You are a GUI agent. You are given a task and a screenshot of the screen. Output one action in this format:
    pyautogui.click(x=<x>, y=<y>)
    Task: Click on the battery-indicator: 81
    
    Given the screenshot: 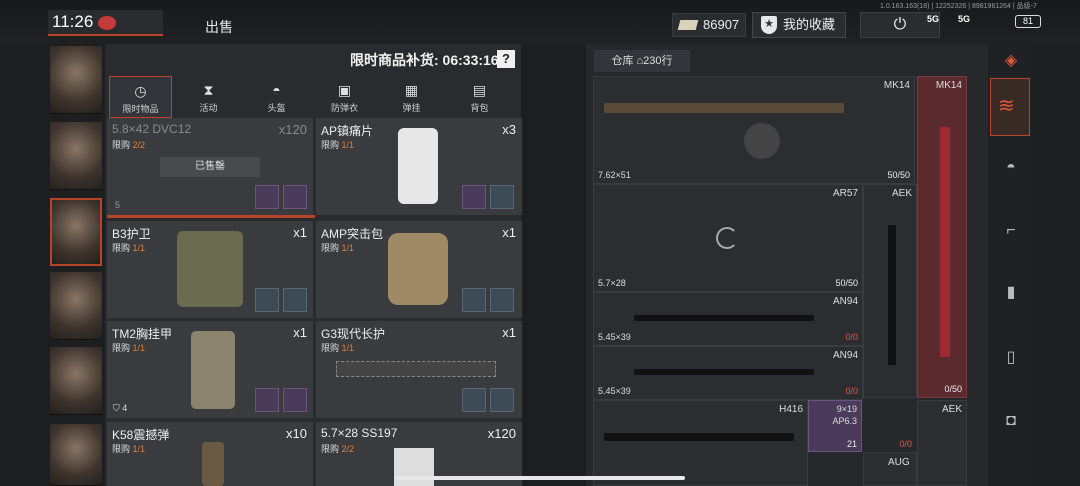 What is the action you would take?
    pyautogui.click(x=1028, y=21)
    